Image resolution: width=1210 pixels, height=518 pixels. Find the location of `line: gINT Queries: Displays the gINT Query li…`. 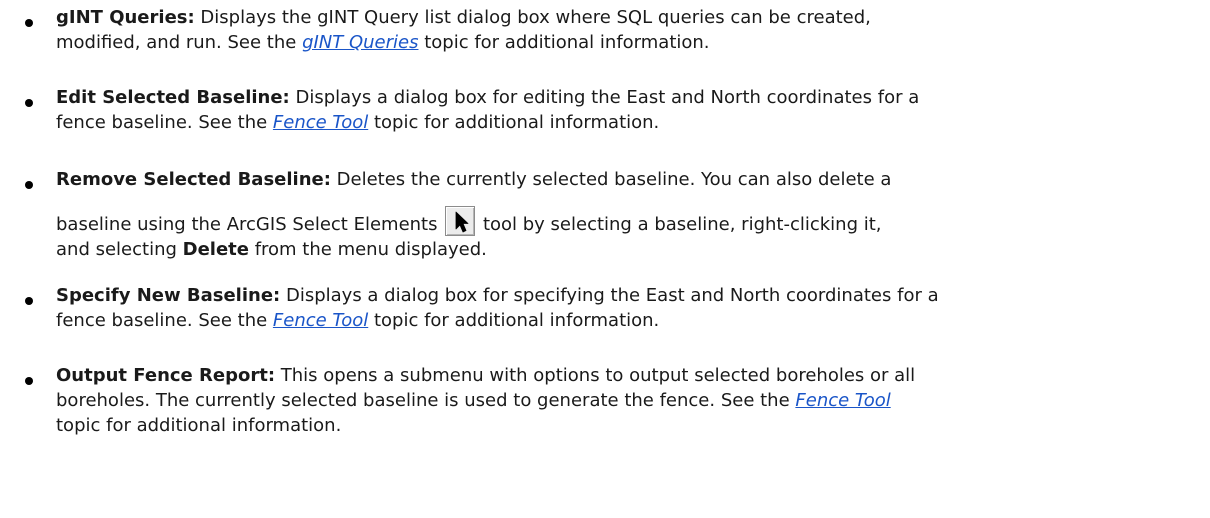

line: gINT Queries: Displays the gINT Query li… is located at coordinates (616, 17).